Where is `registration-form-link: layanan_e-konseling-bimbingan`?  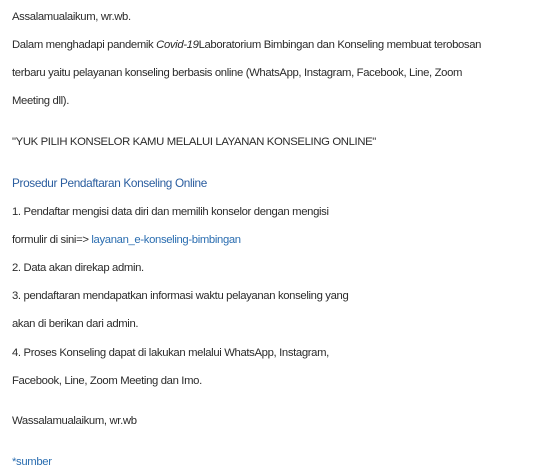
registration-form-link: layanan_e-konseling-bimbingan is located at coordinates (166, 240).